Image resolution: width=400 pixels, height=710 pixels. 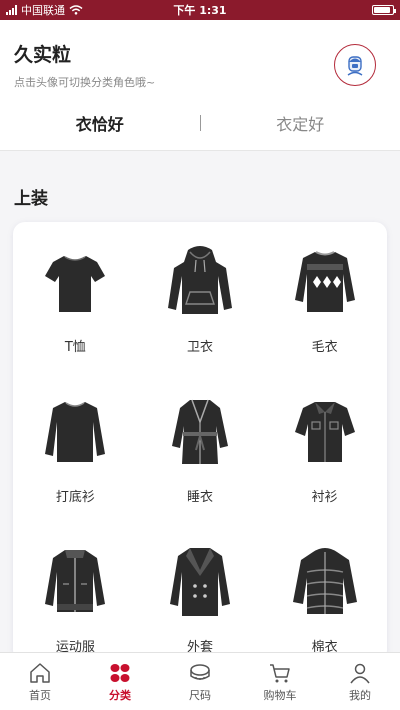 I want to click on category-label: 卫衣, so click(x=199, y=347).